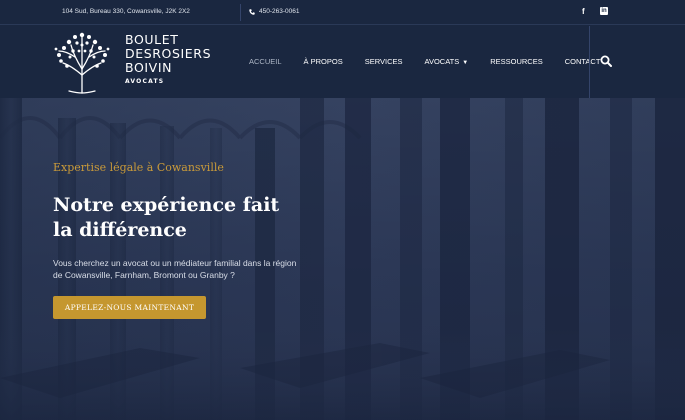  Describe the element at coordinates (583, 11) in the screenshot. I see `facebook-icon: f` at that location.